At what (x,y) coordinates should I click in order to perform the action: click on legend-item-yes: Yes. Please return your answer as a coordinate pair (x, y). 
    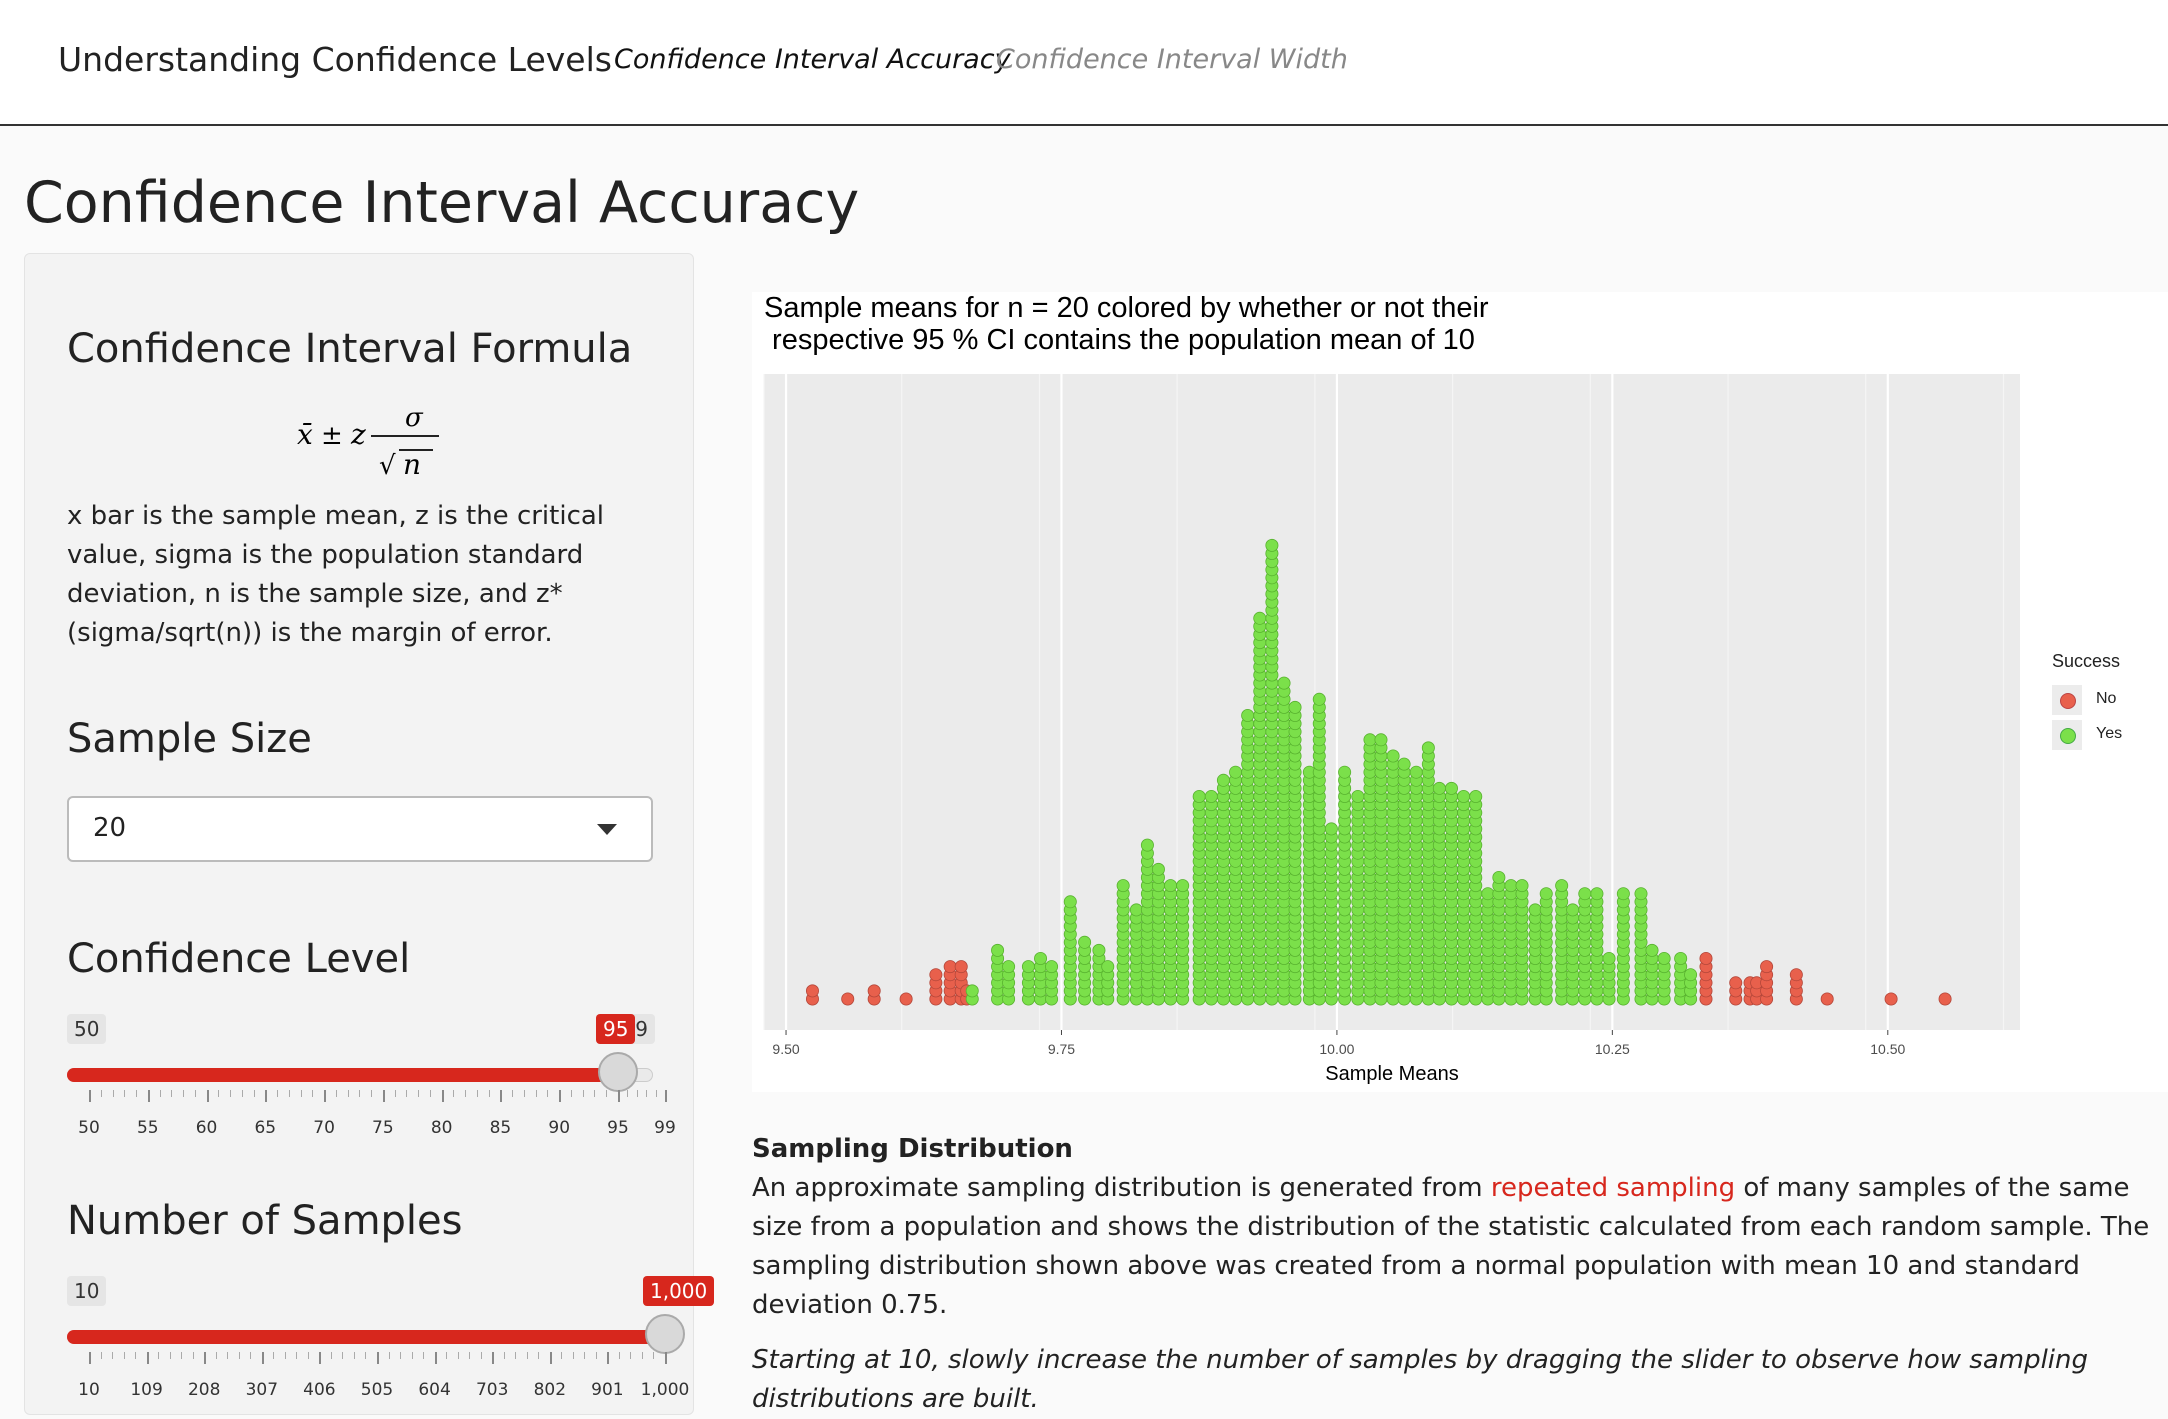
    Looking at the image, I should click on (2107, 735).